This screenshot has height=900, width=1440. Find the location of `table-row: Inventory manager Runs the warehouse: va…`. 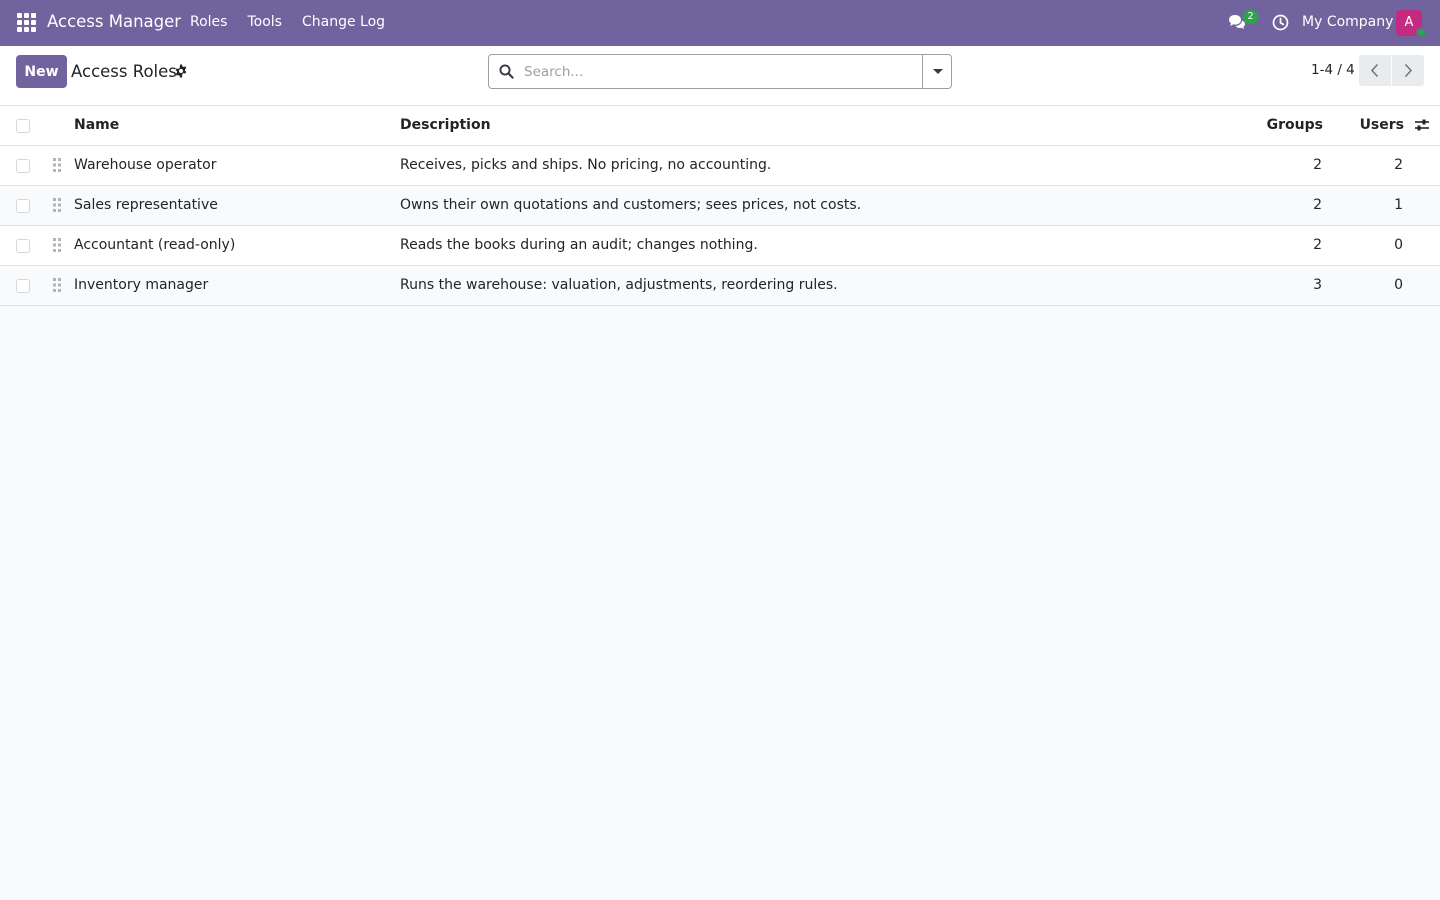

table-row: Inventory manager Runs the warehouse: va… is located at coordinates (720, 286).